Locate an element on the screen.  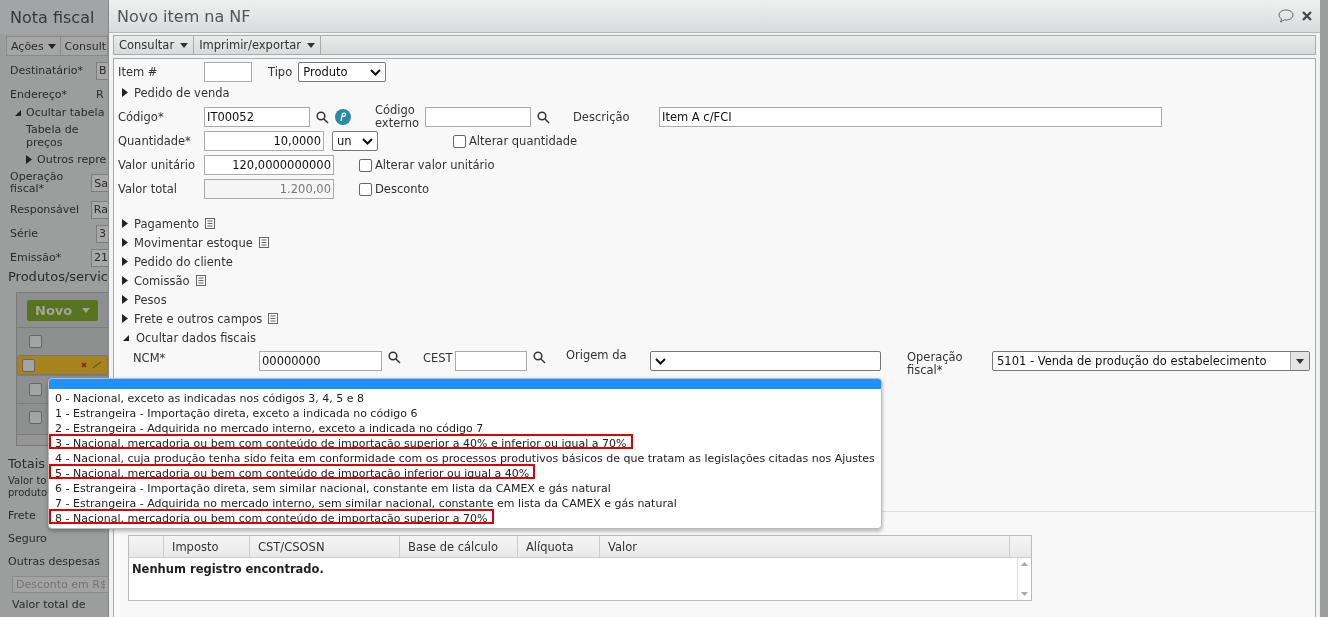
empty-message: Nenhum registro encontrado. is located at coordinates (228, 569).